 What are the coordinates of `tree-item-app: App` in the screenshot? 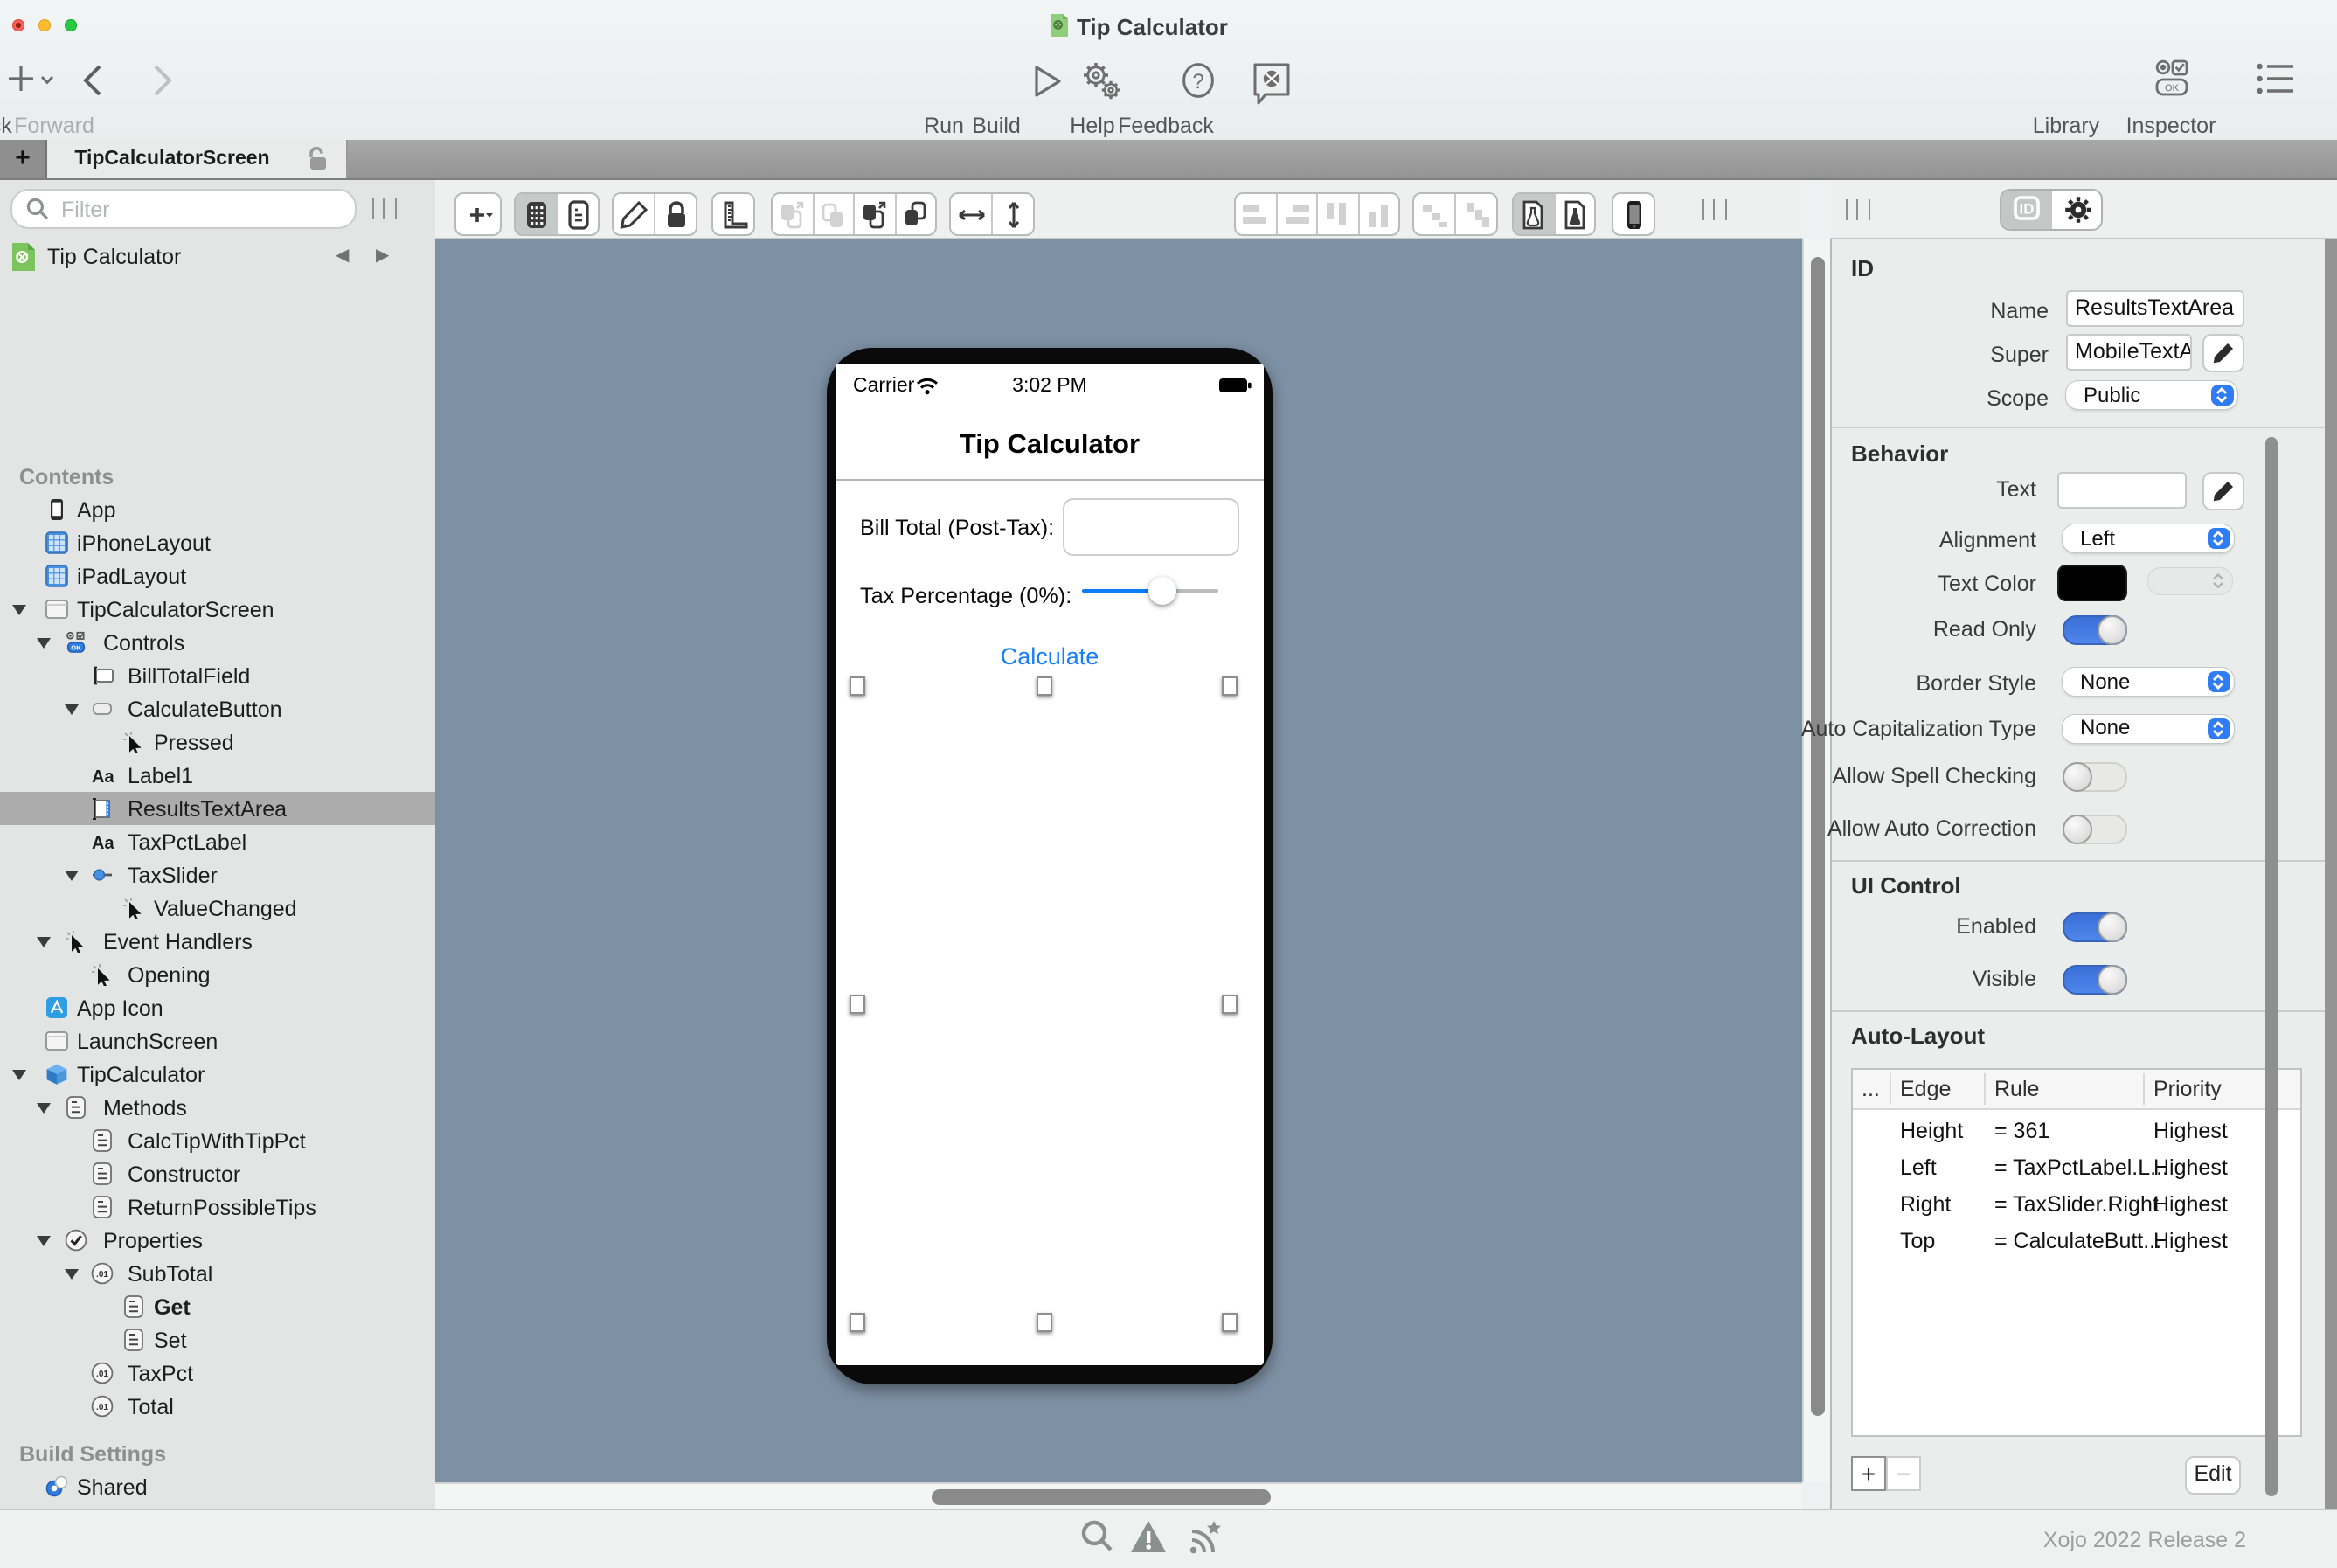 It's located at (217, 510).